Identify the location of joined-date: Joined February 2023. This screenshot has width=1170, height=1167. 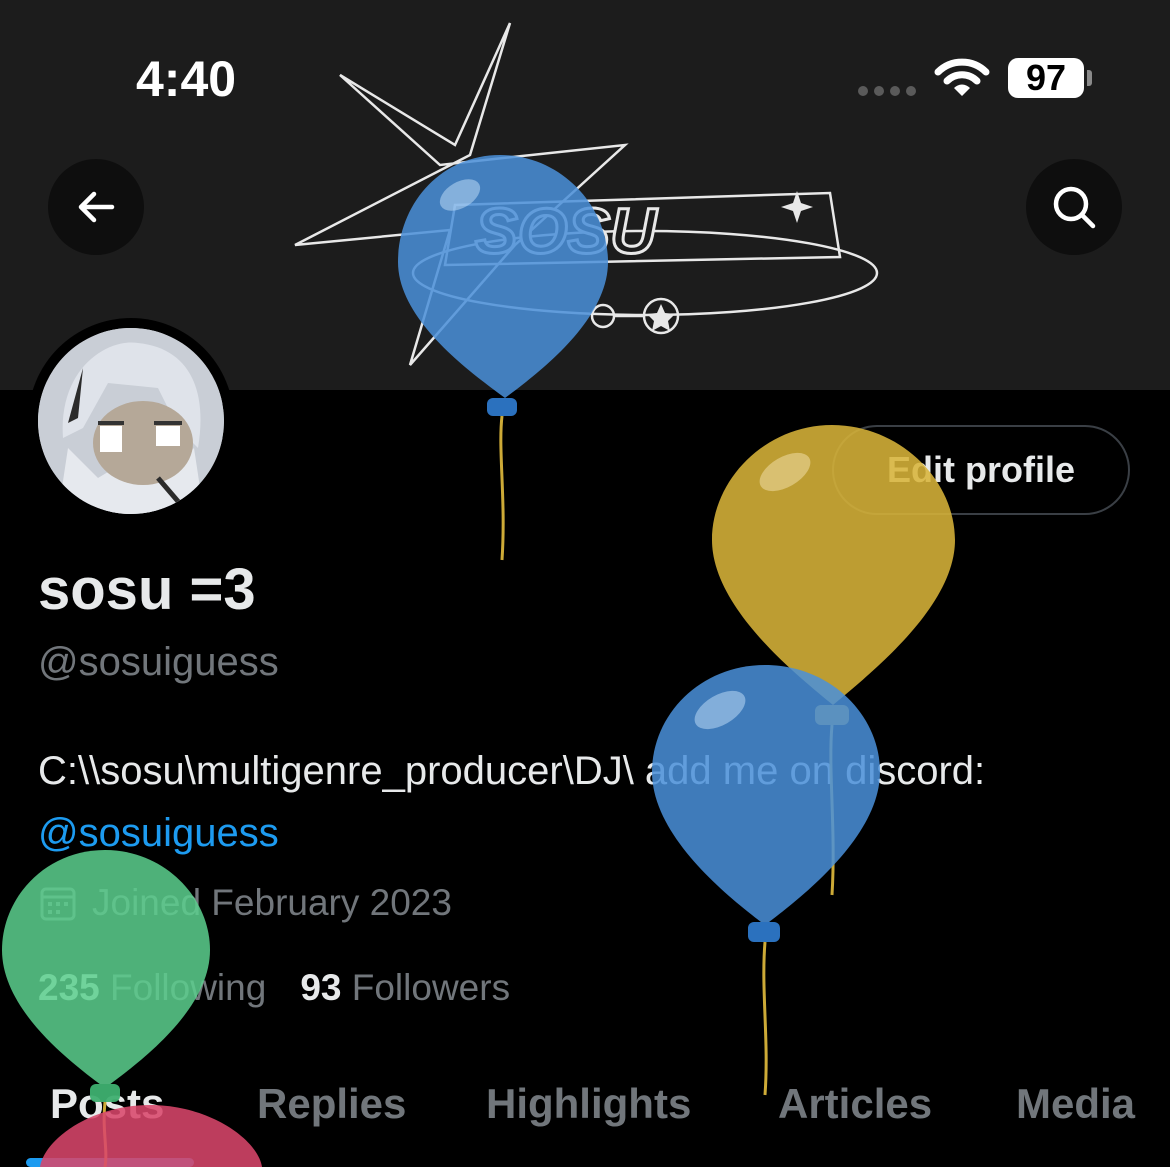
(245, 903).